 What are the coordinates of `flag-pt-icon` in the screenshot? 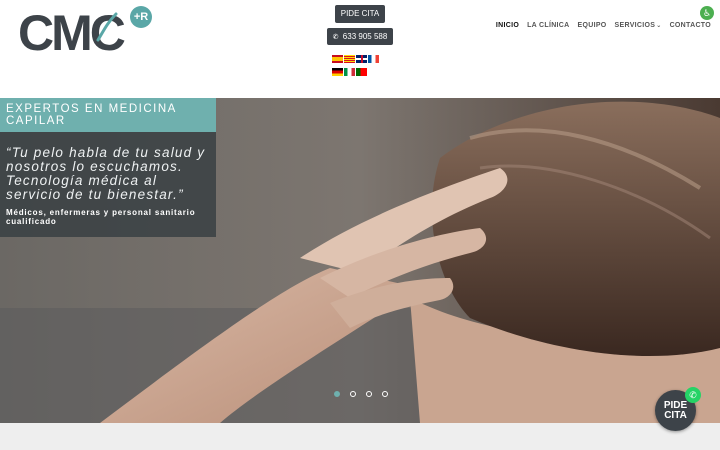 It's located at (361, 72).